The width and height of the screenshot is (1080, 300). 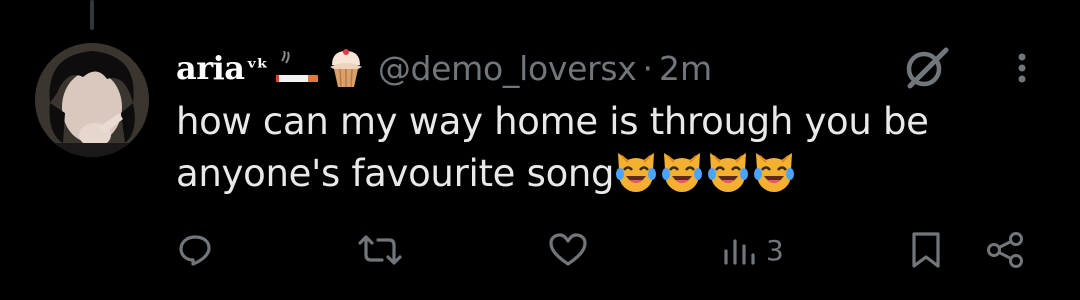 I want to click on share-icon, so click(x=1005, y=250).